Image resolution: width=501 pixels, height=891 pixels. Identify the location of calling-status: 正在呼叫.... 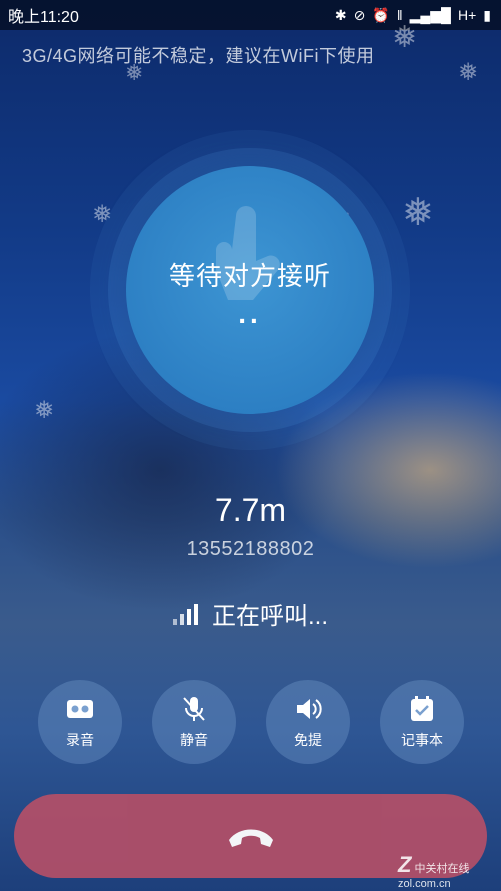
(269, 616).